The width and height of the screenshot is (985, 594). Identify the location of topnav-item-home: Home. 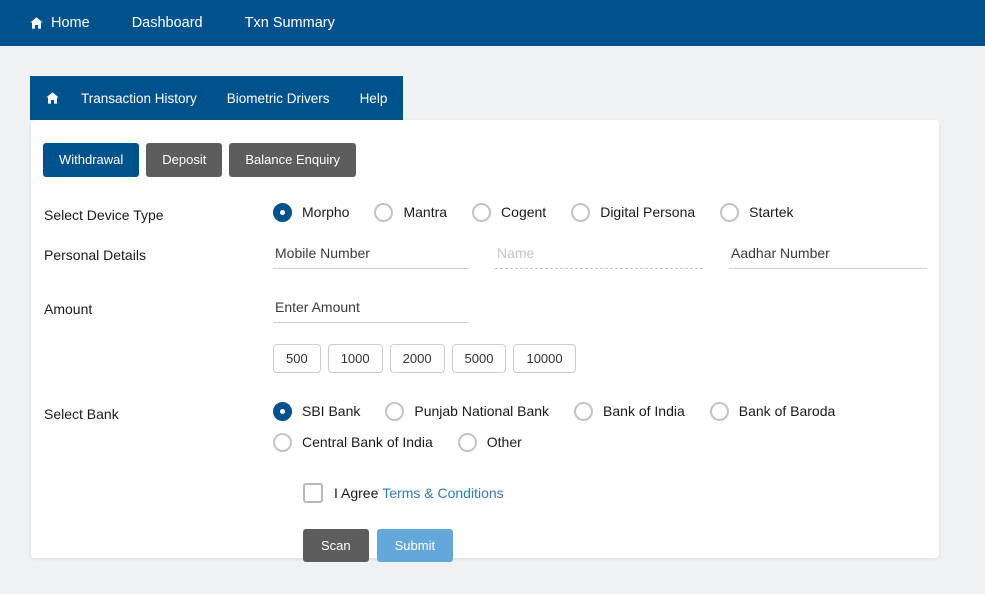
(60, 23).